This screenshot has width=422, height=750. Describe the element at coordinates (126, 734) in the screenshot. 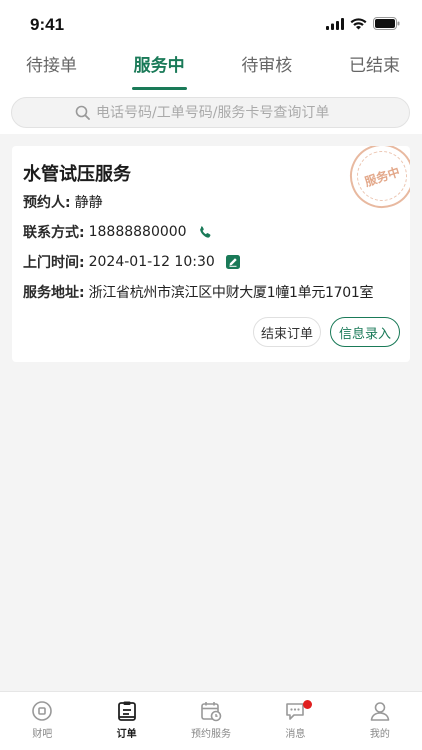

I see `nav-label-orders: 订单` at that location.